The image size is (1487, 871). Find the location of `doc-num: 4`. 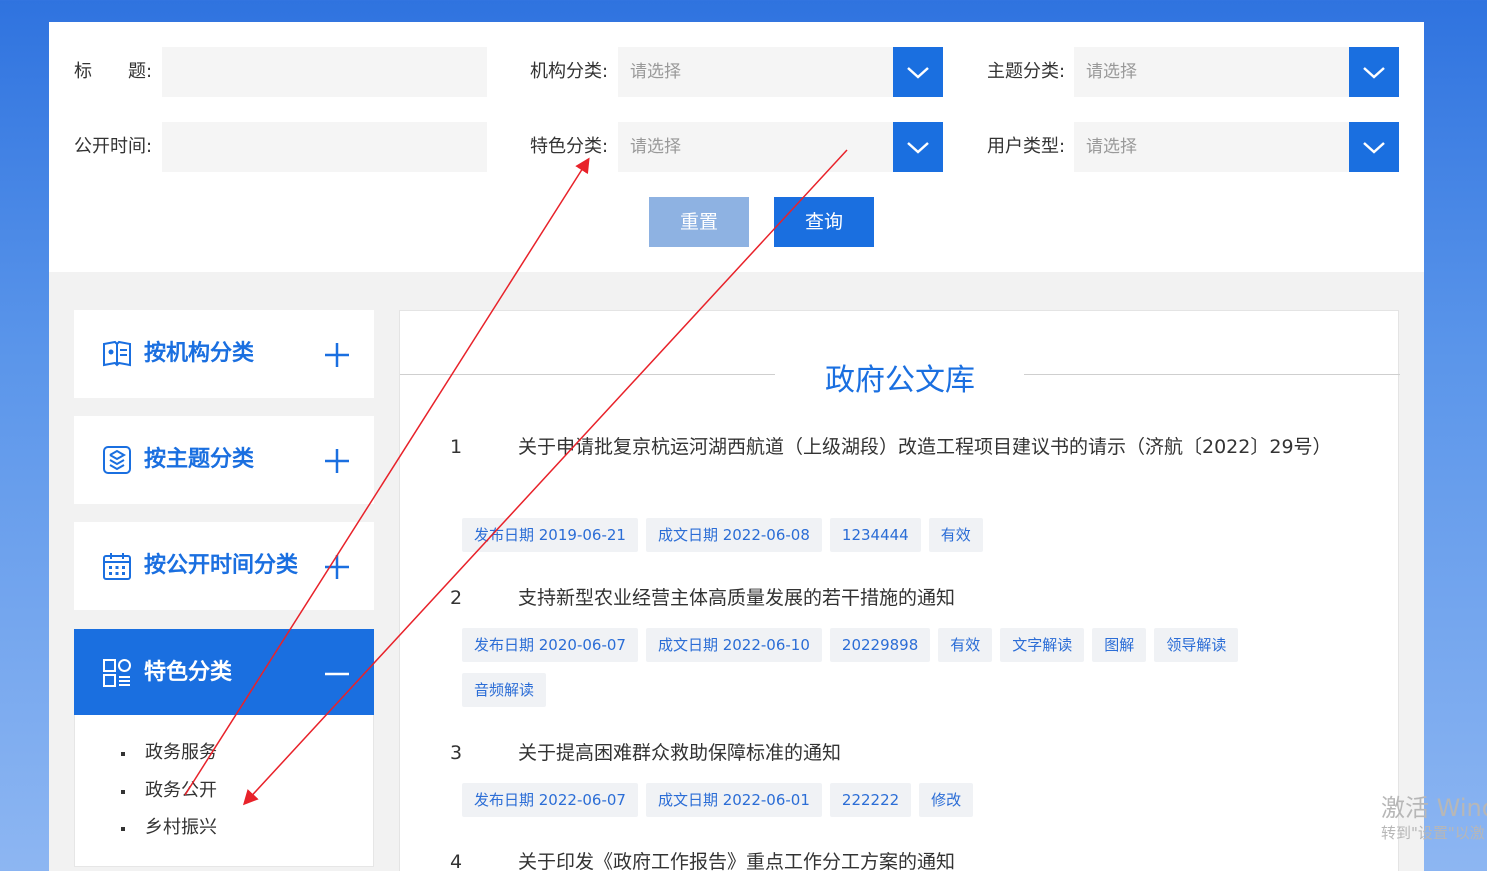

doc-num: 4 is located at coordinates (456, 861).